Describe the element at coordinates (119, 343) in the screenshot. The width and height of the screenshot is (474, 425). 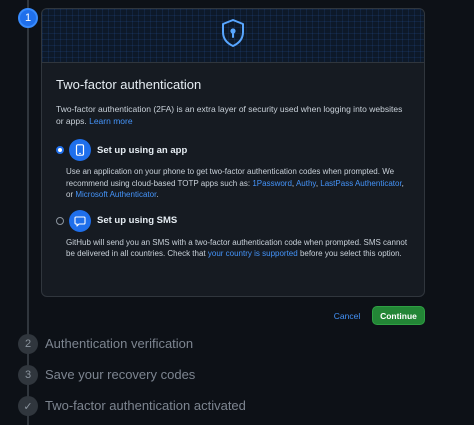
I see `step-2-label: Authentication verification` at that location.